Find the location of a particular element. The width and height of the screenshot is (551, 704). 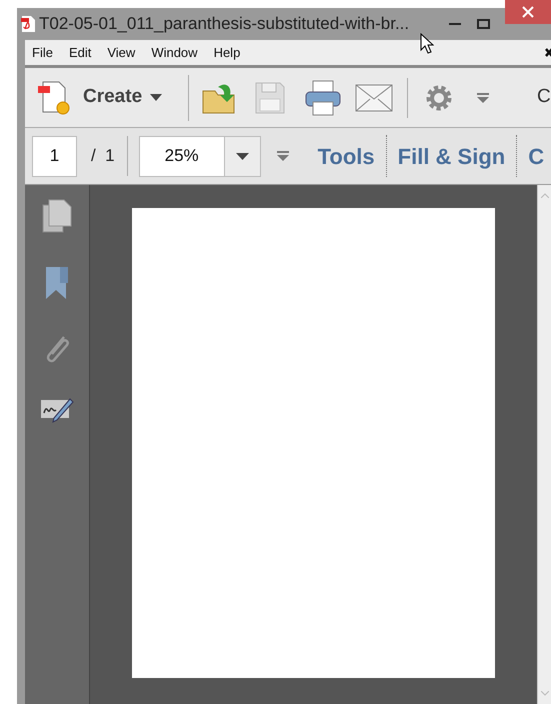

pane-tab: Tools is located at coordinates (346, 156).